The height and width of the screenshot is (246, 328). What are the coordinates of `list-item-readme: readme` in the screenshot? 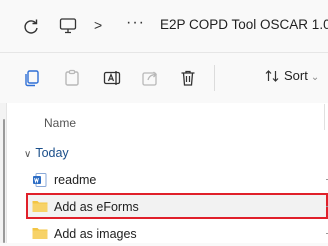 It's located at (179, 180).